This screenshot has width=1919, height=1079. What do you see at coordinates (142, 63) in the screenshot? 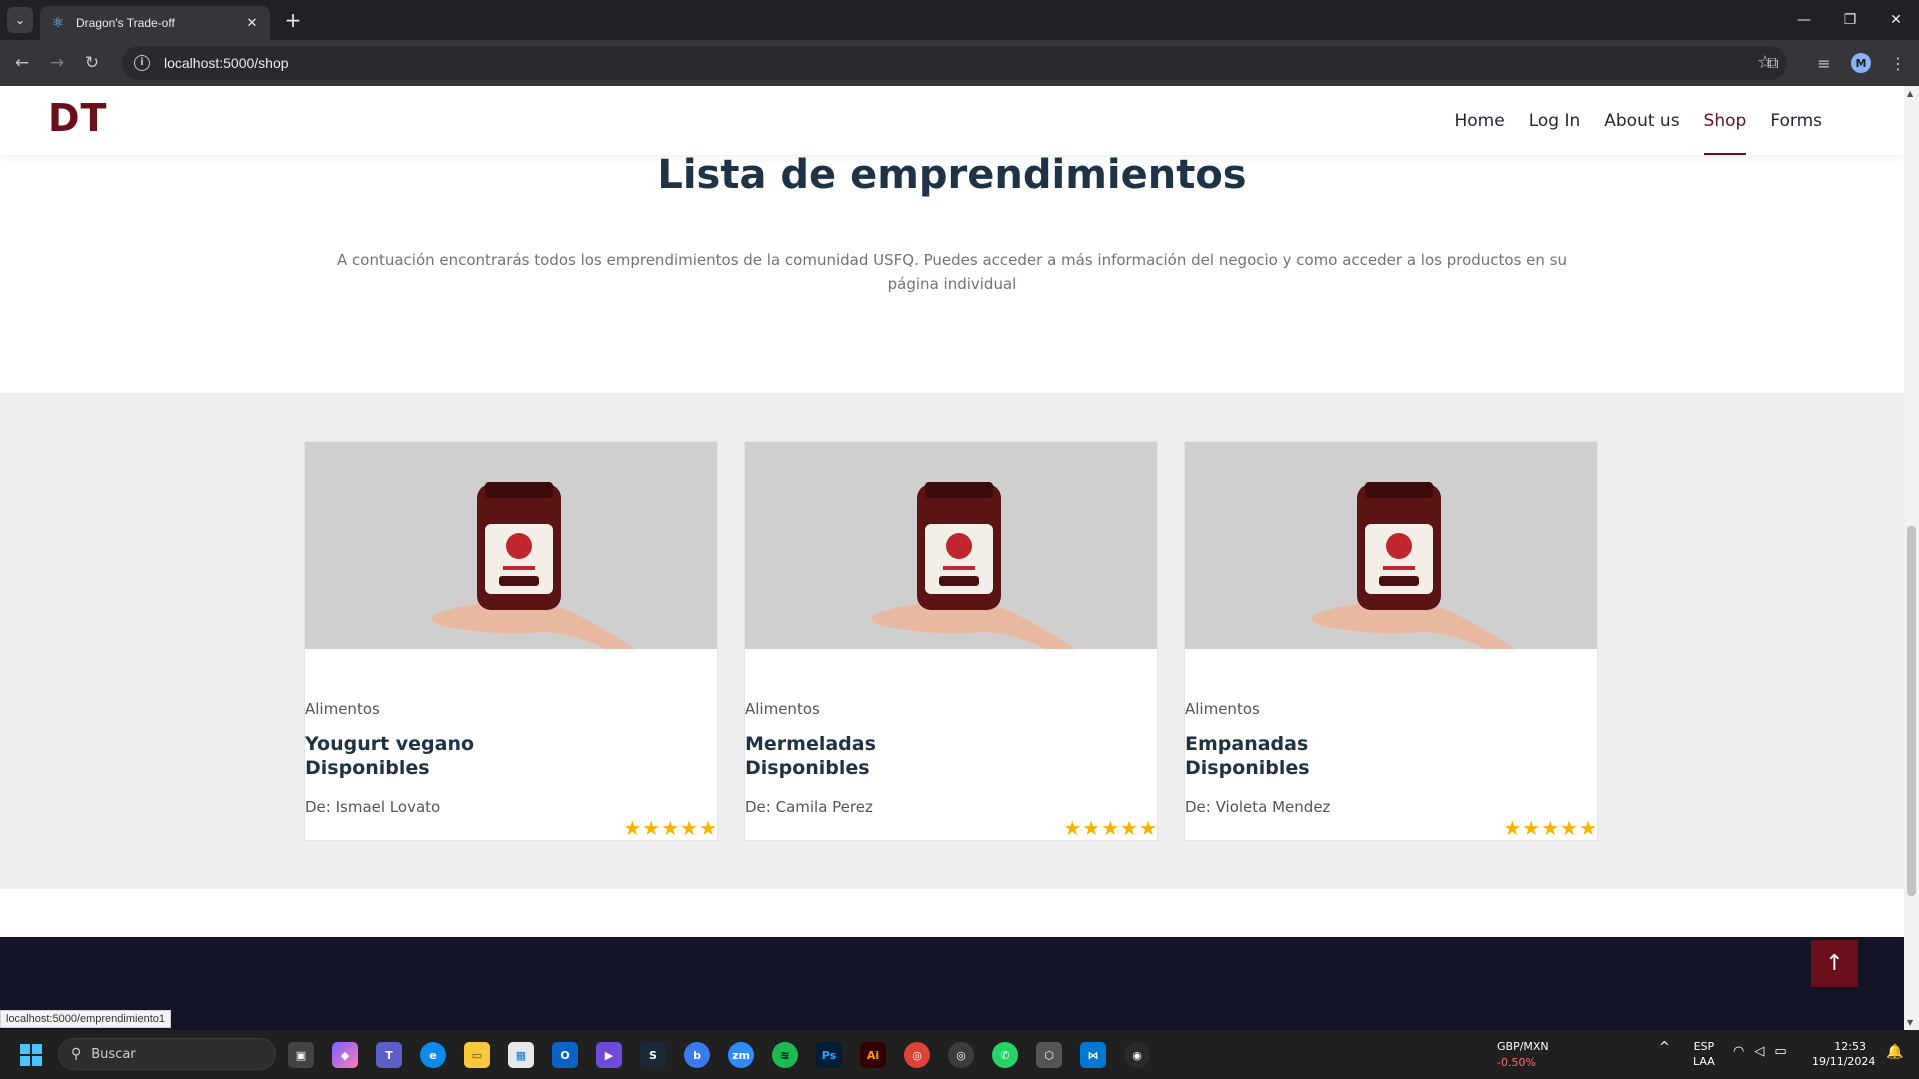
I see `site-info-icon: i` at bounding box center [142, 63].